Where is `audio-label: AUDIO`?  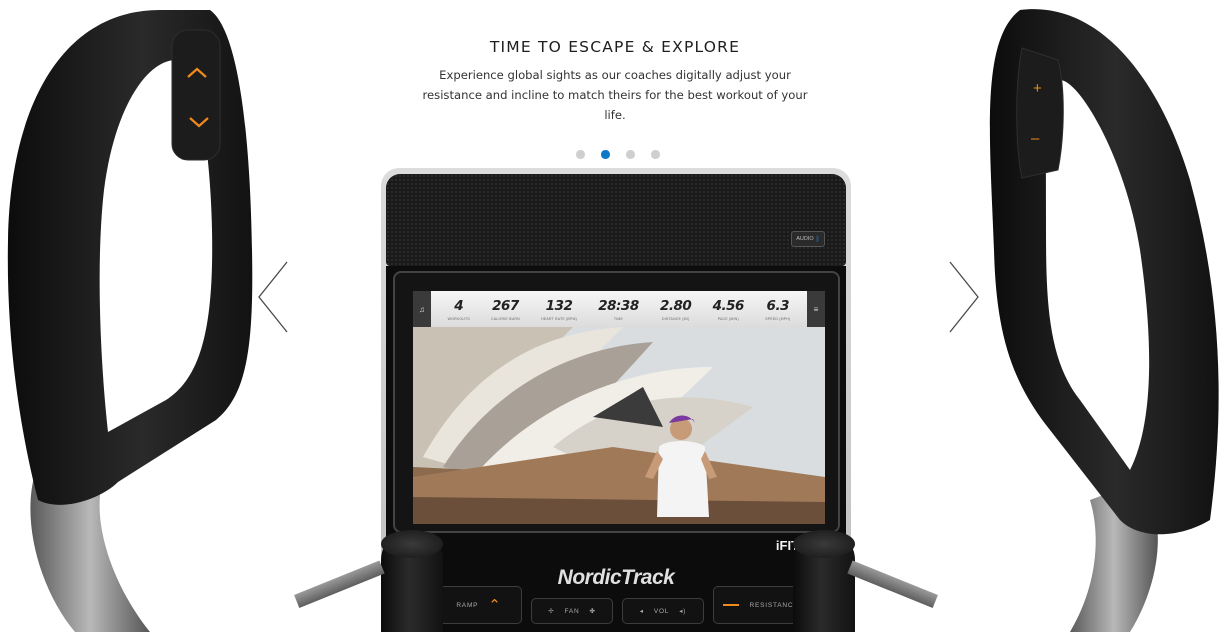 audio-label: AUDIO is located at coordinates (805, 239).